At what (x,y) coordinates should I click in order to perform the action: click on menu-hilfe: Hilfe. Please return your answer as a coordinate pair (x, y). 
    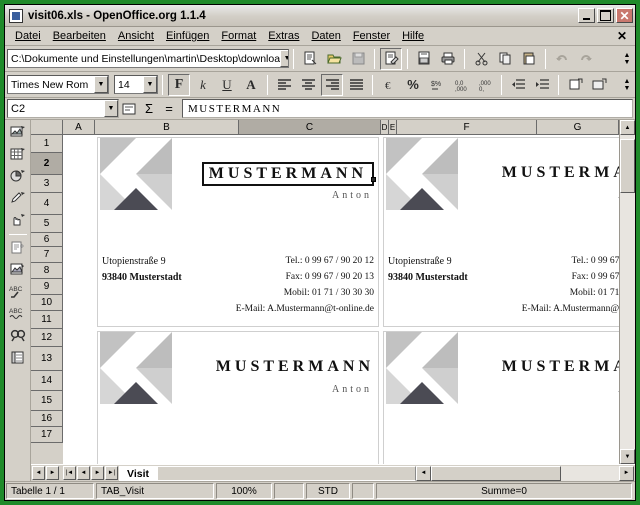
    Looking at the image, I should click on (413, 36).